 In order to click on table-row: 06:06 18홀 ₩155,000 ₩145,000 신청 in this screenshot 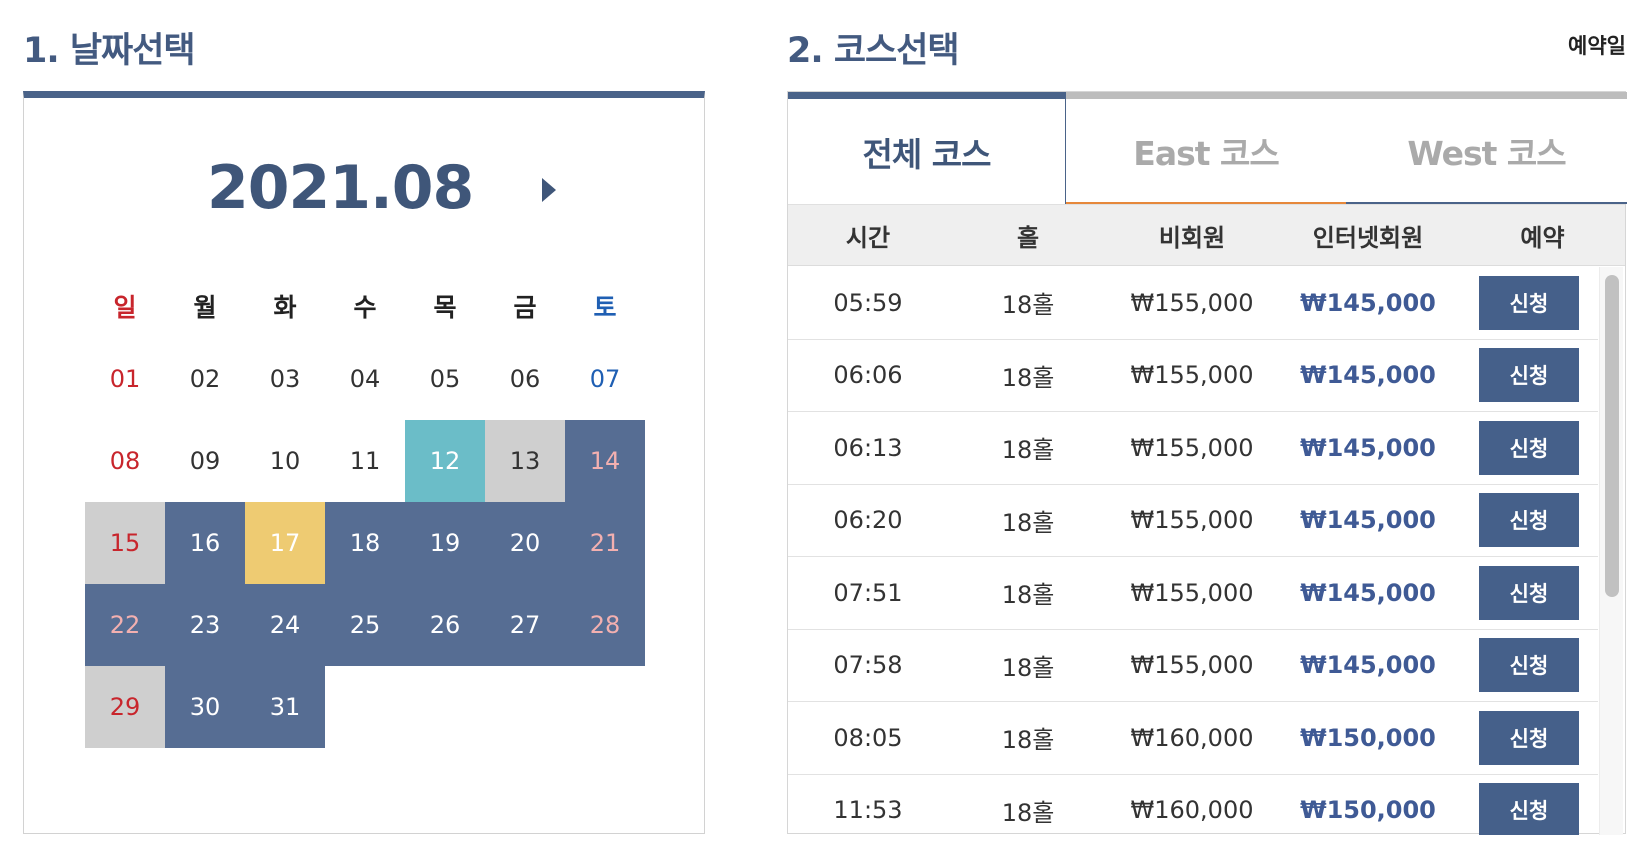, I will do `click(1193, 376)`.